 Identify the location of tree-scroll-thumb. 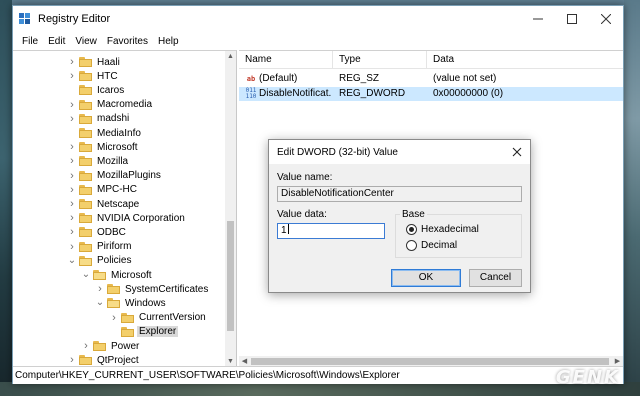
(230, 276).